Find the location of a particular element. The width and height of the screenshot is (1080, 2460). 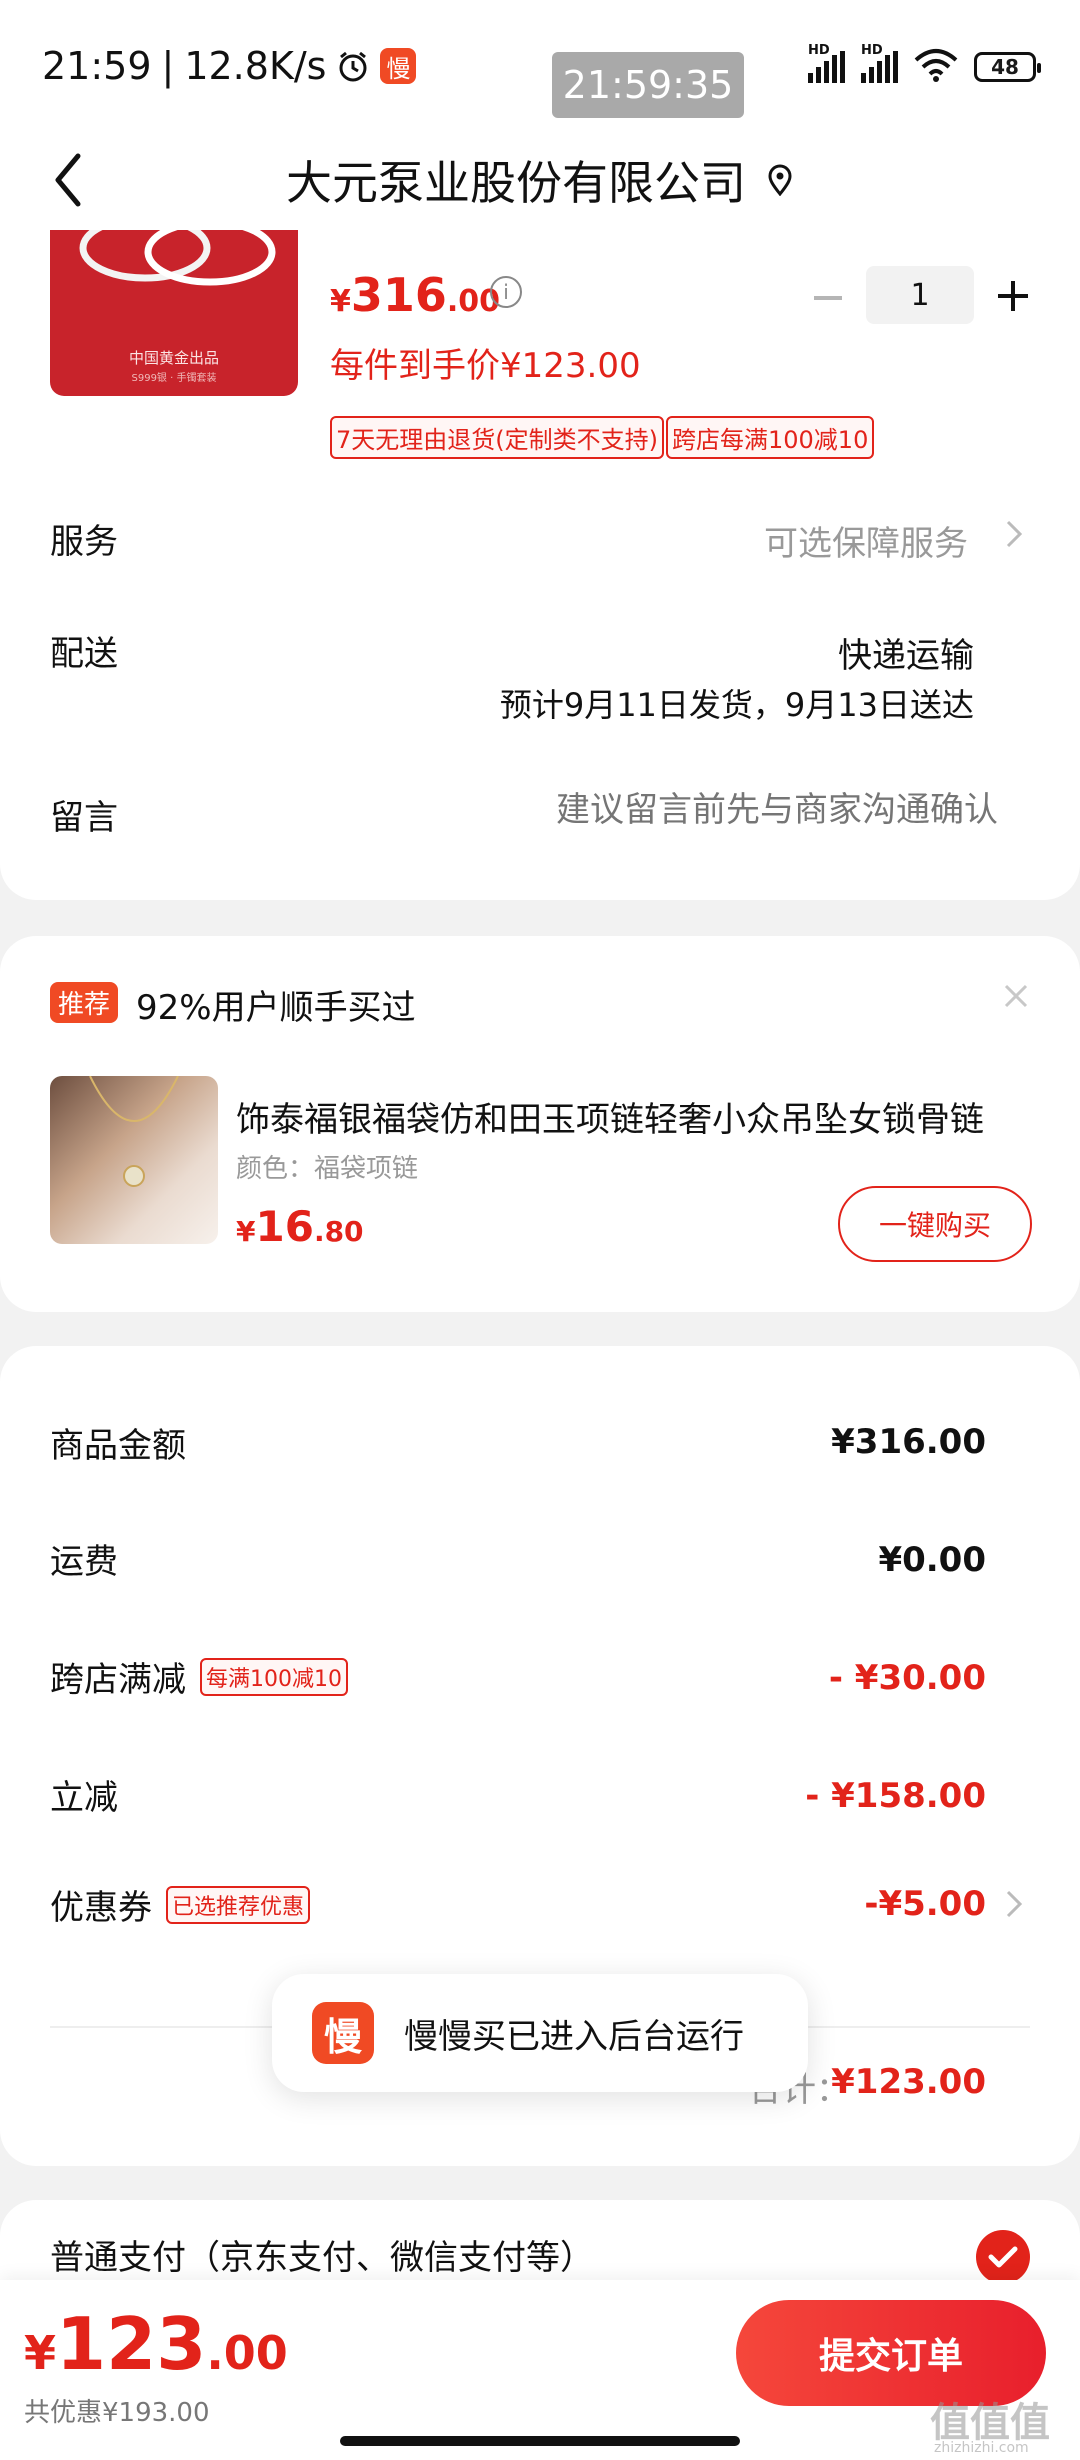

status-right: HD HD 48 is located at coordinates (924, 64).